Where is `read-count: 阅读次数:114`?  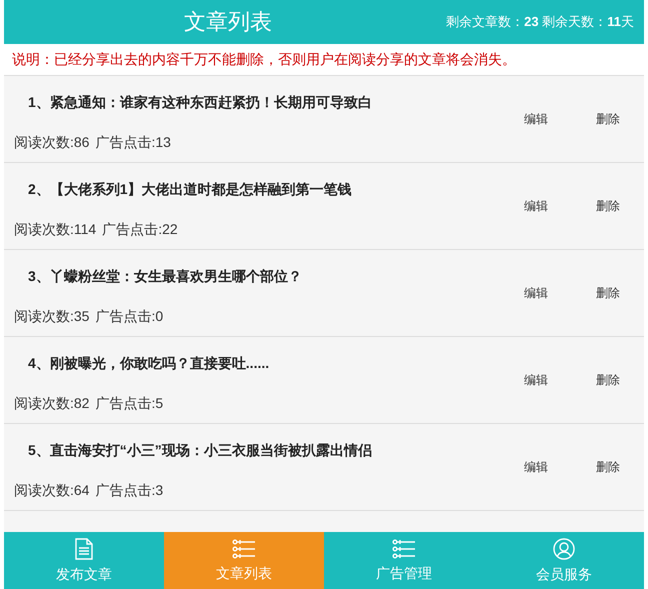 read-count: 阅读次数:114 is located at coordinates (55, 230).